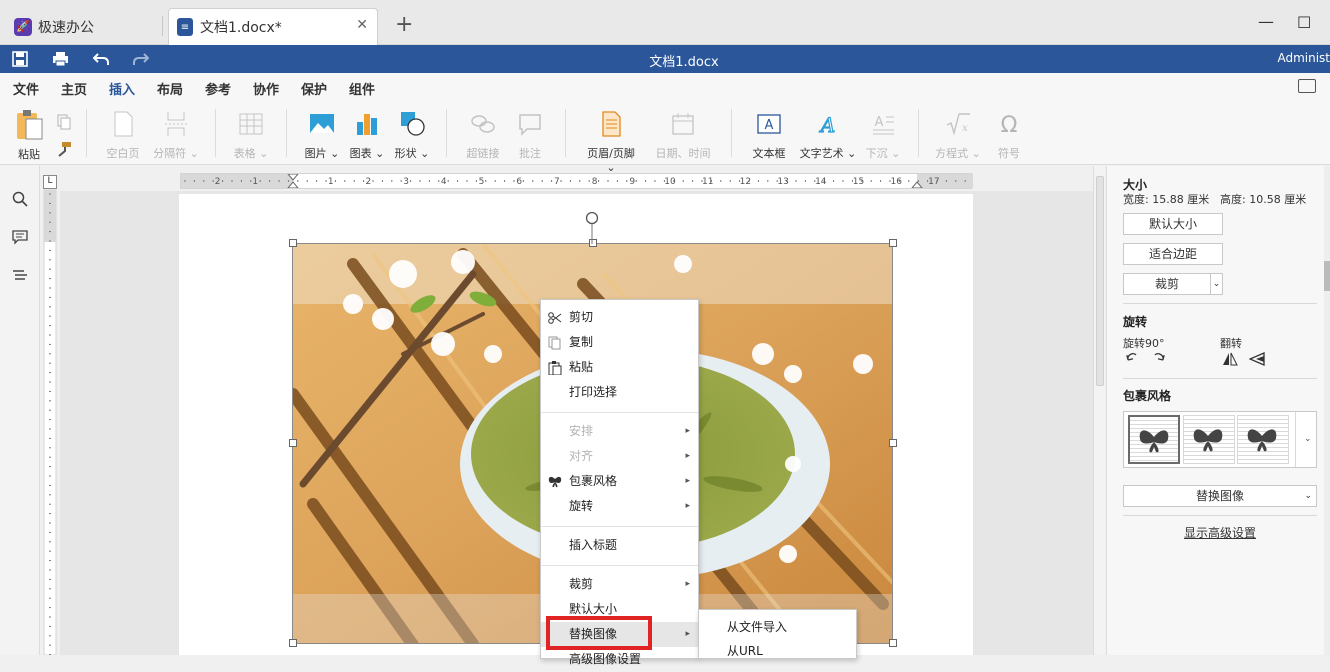  Describe the element at coordinates (883, 136) in the screenshot. I see `dropcap-button: A 下沉 ⌄` at that location.